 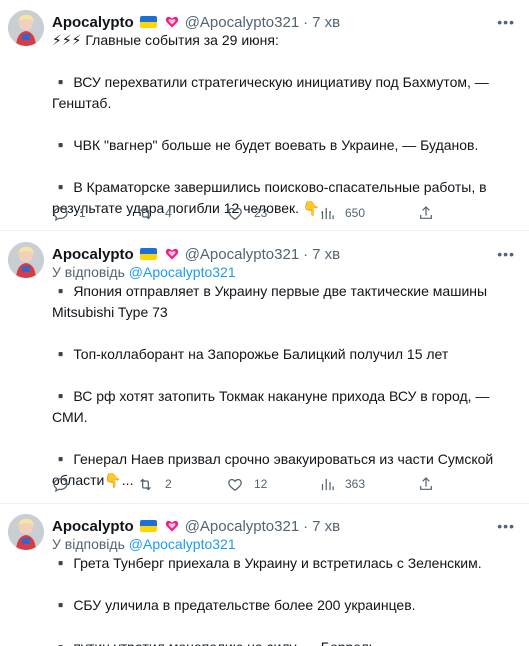 What do you see at coordinates (342, 484) in the screenshot?
I see `views-button: 363` at bounding box center [342, 484].